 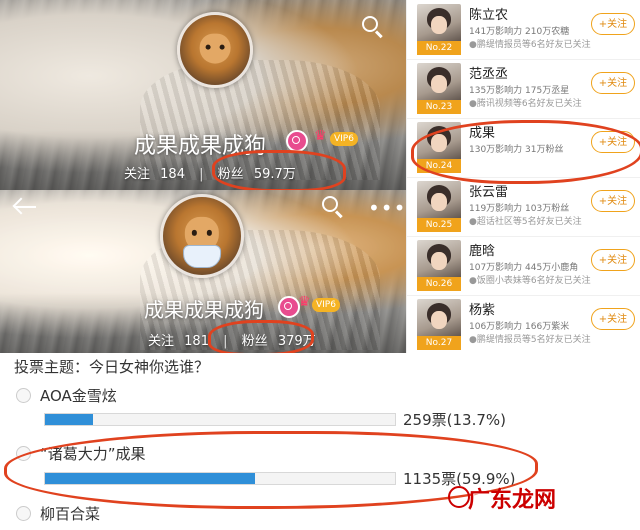 I want to click on mutual-follow-note: ●腾讯视频等6名好友已关注, so click(x=525, y=104).